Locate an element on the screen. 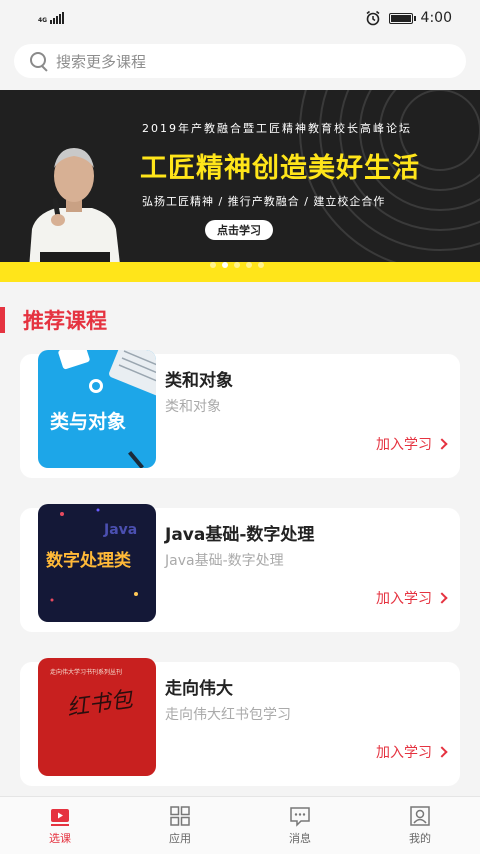 The width and height of the screenshot is (480, 854). banner-learn-button: 点击学习 is located at coordinates (239, 230).